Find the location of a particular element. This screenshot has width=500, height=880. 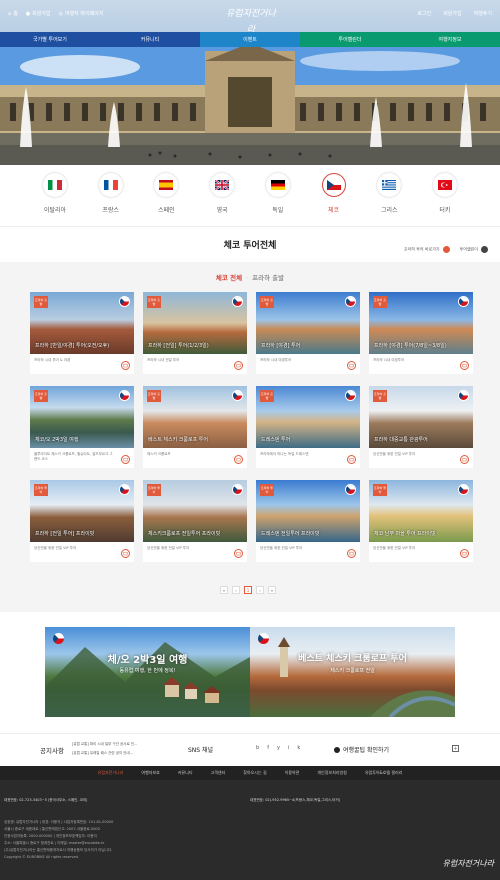

kakao-icon: k is located at coordinates (298, 748).